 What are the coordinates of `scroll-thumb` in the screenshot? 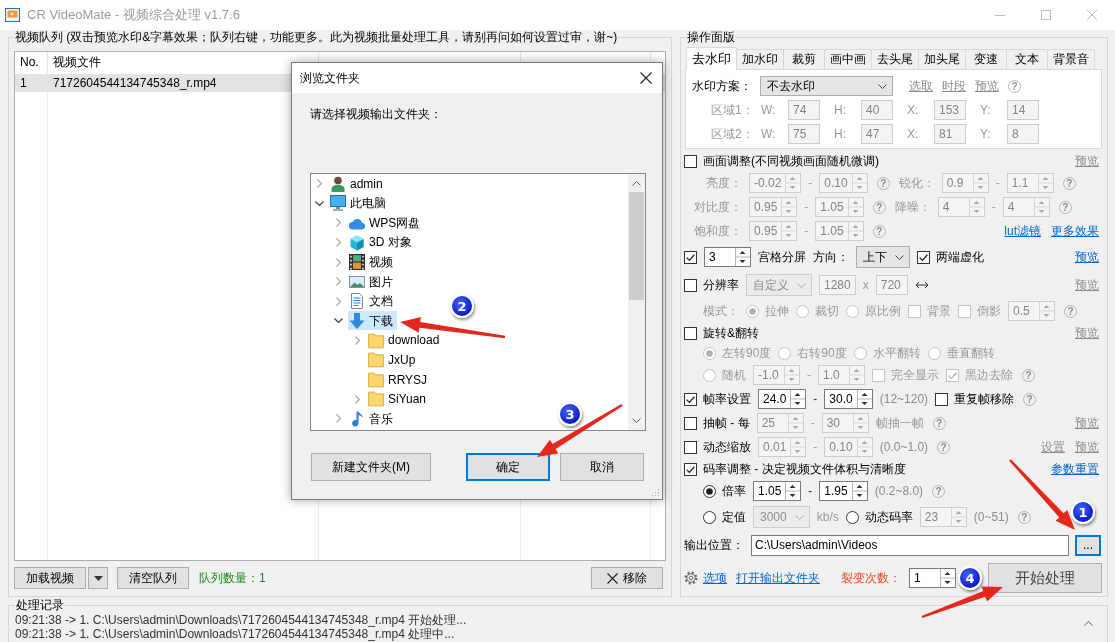 It's located at (636, 246).